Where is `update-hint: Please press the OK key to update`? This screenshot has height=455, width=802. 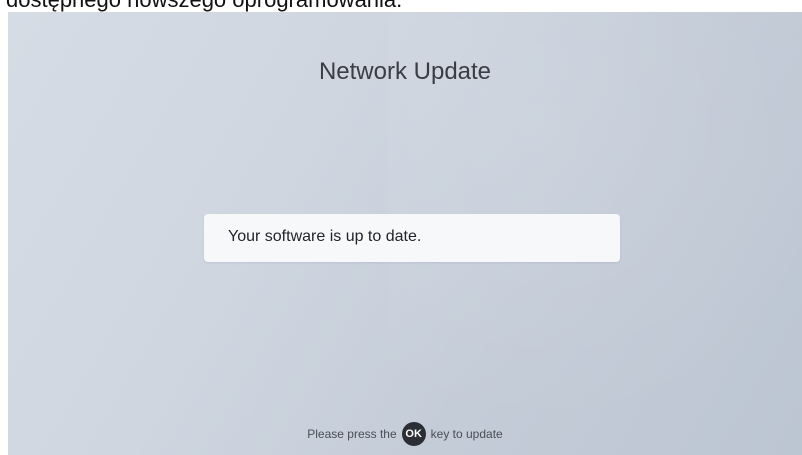
update-hint: Please press the OK key to update is located at coordinates (405, 434).